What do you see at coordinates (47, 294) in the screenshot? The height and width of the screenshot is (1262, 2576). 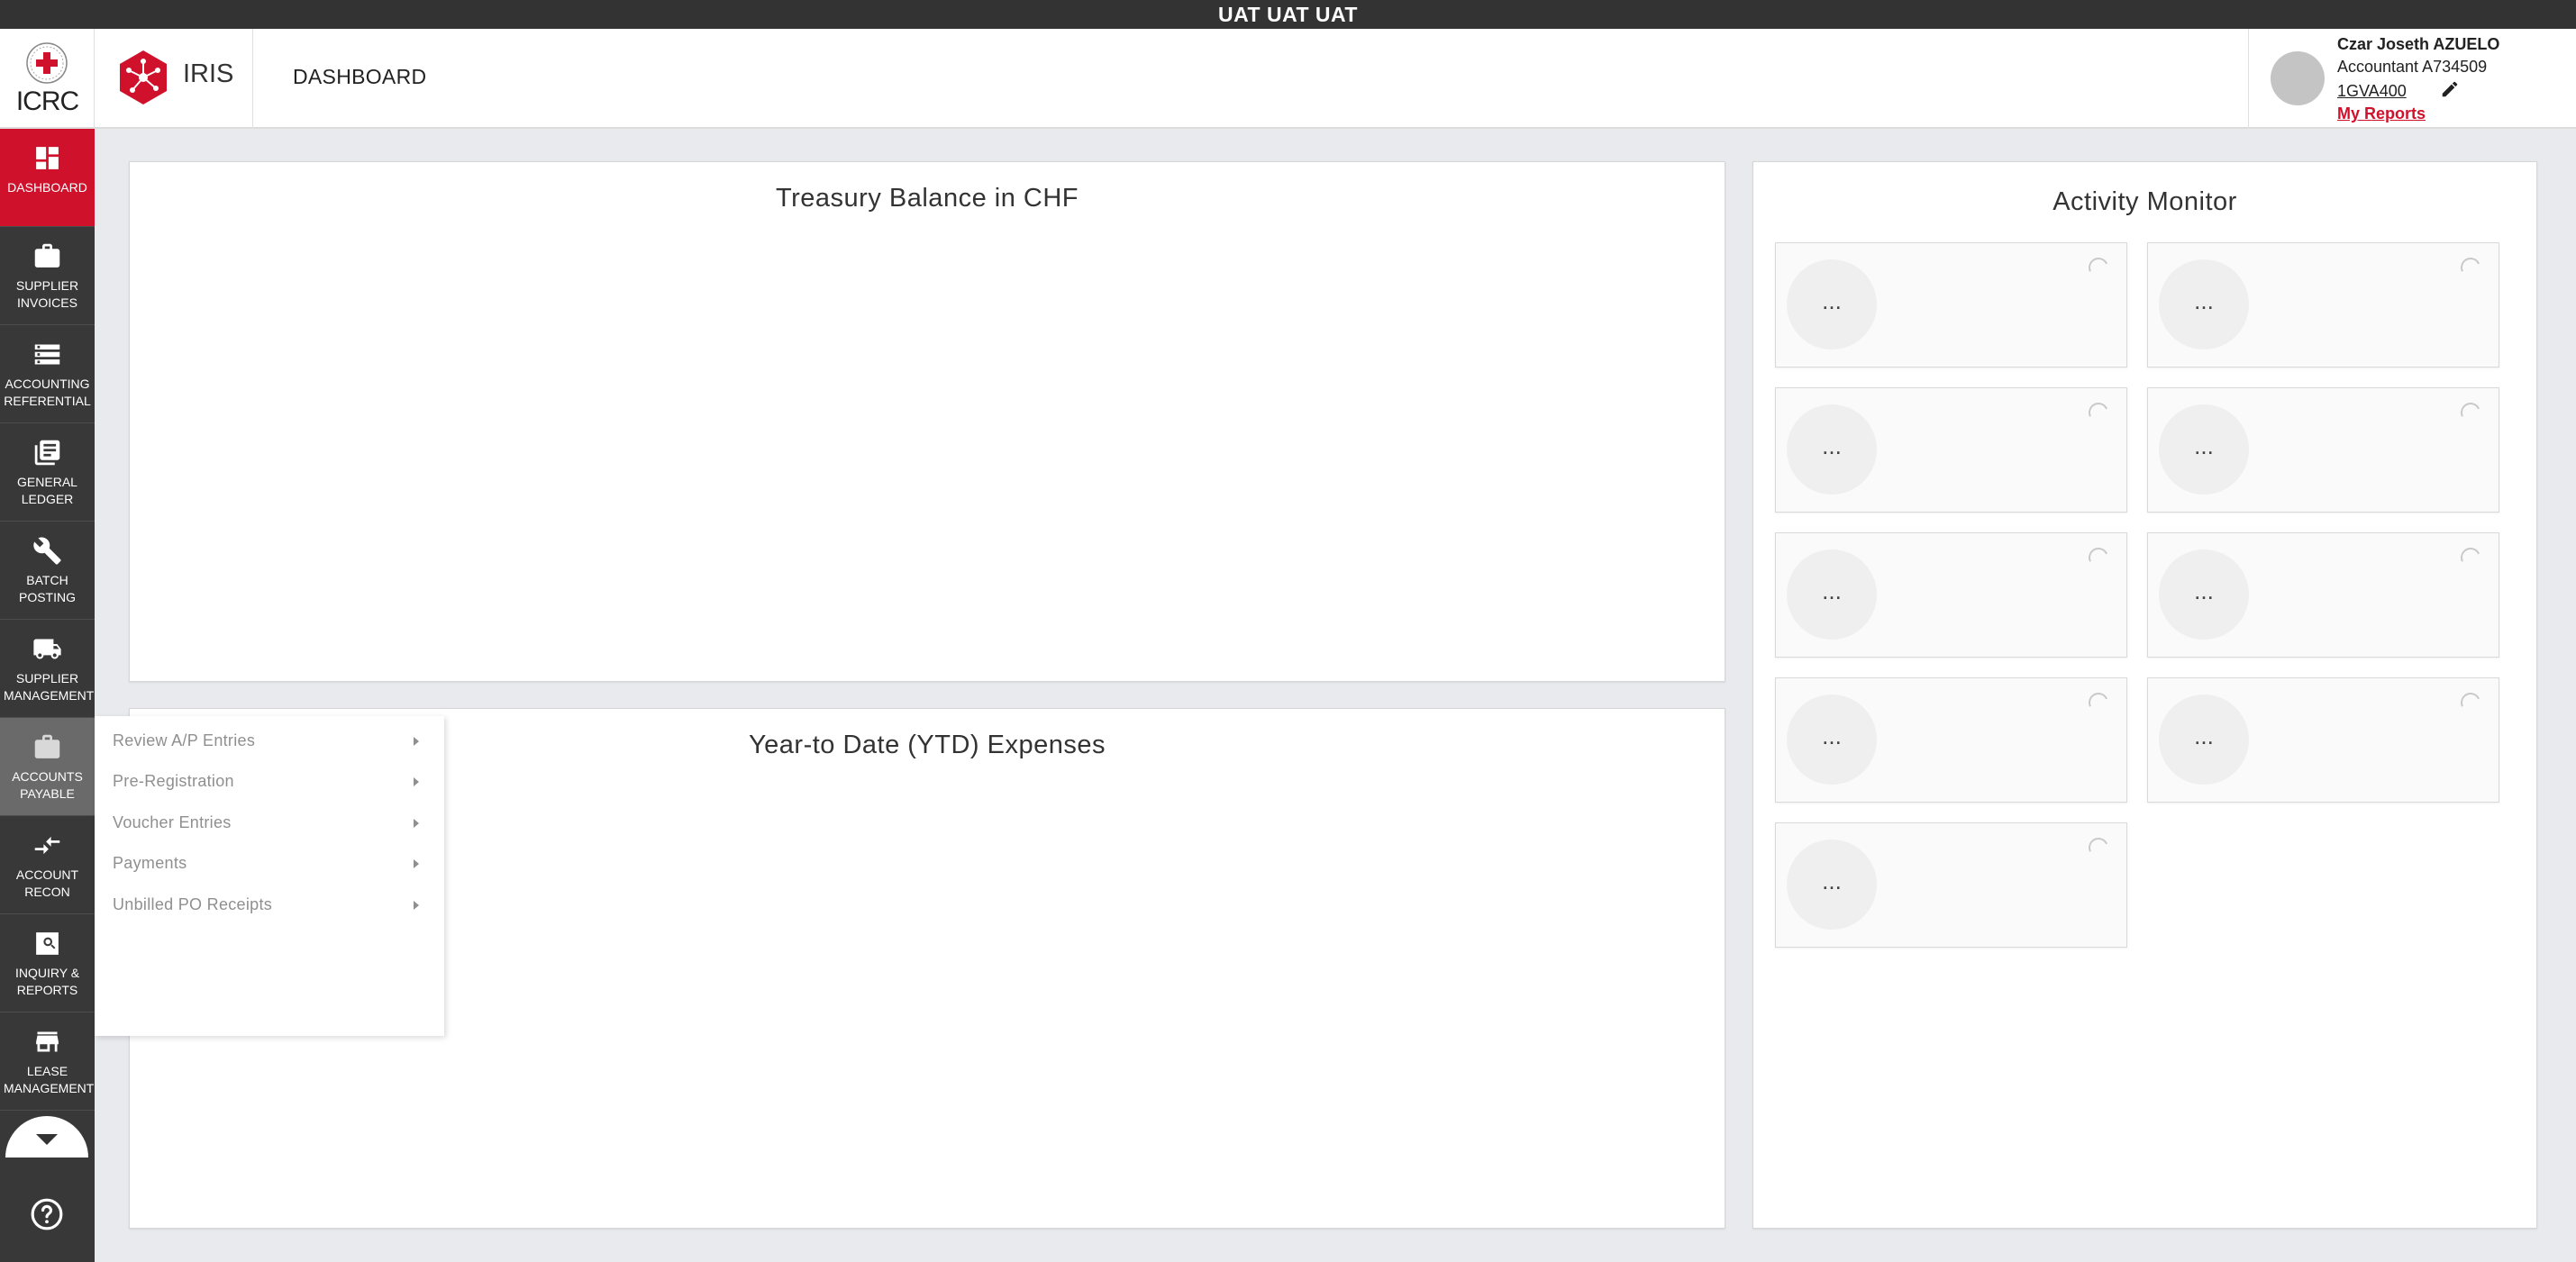 I see `sidebar-item-label: SUPPLIER INVOICES` at bounding box center [47, 294].